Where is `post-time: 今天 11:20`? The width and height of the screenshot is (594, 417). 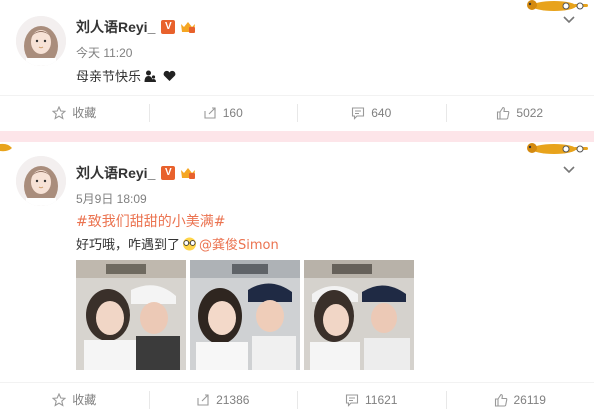 post-time: 今天 11:20 is located at coordinates (104, 52).